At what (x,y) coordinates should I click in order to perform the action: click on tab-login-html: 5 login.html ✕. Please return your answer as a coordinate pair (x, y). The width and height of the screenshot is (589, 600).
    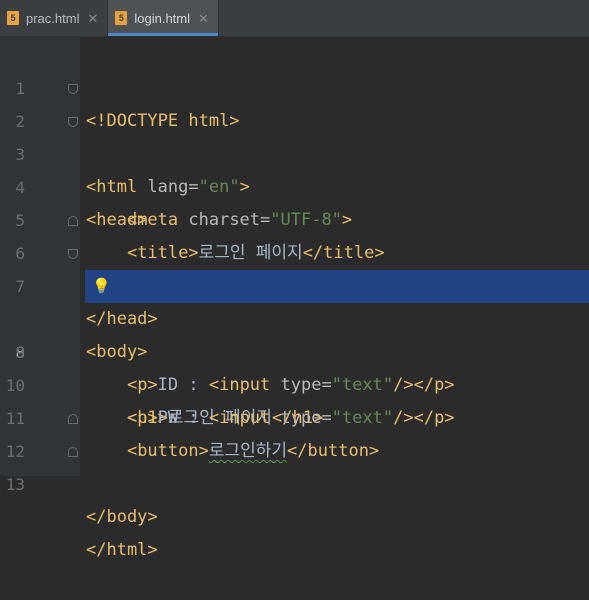
    Looking at the image, I should click on (163, 18).